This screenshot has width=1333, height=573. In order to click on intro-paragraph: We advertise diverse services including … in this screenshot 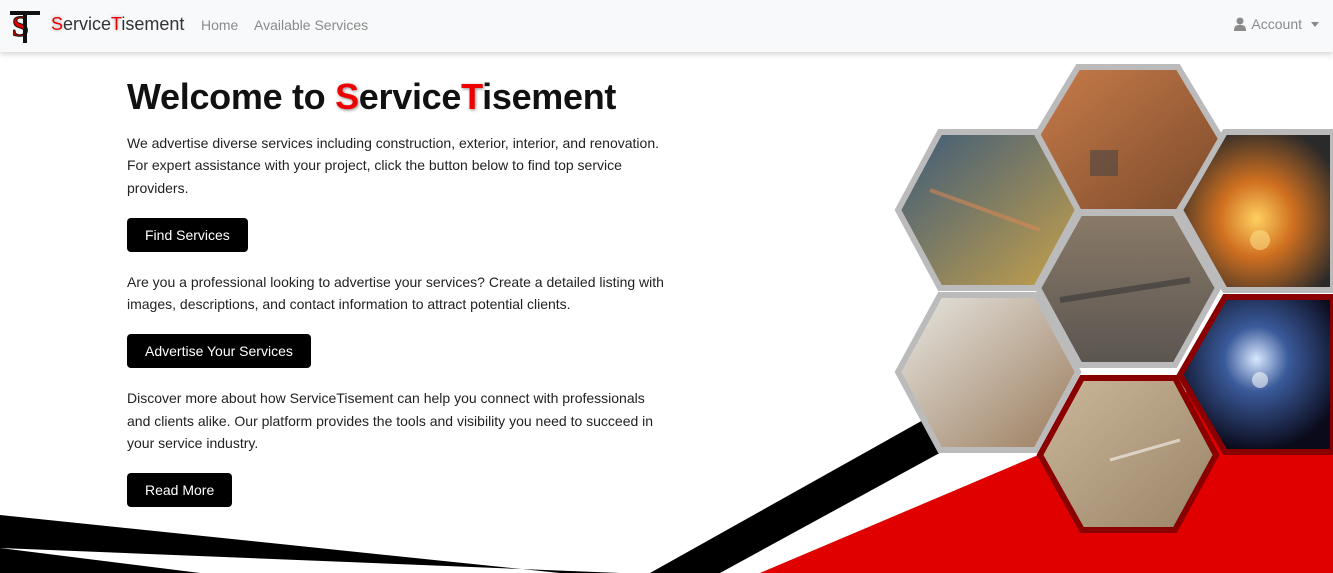, I will do `click(393, 165)`.